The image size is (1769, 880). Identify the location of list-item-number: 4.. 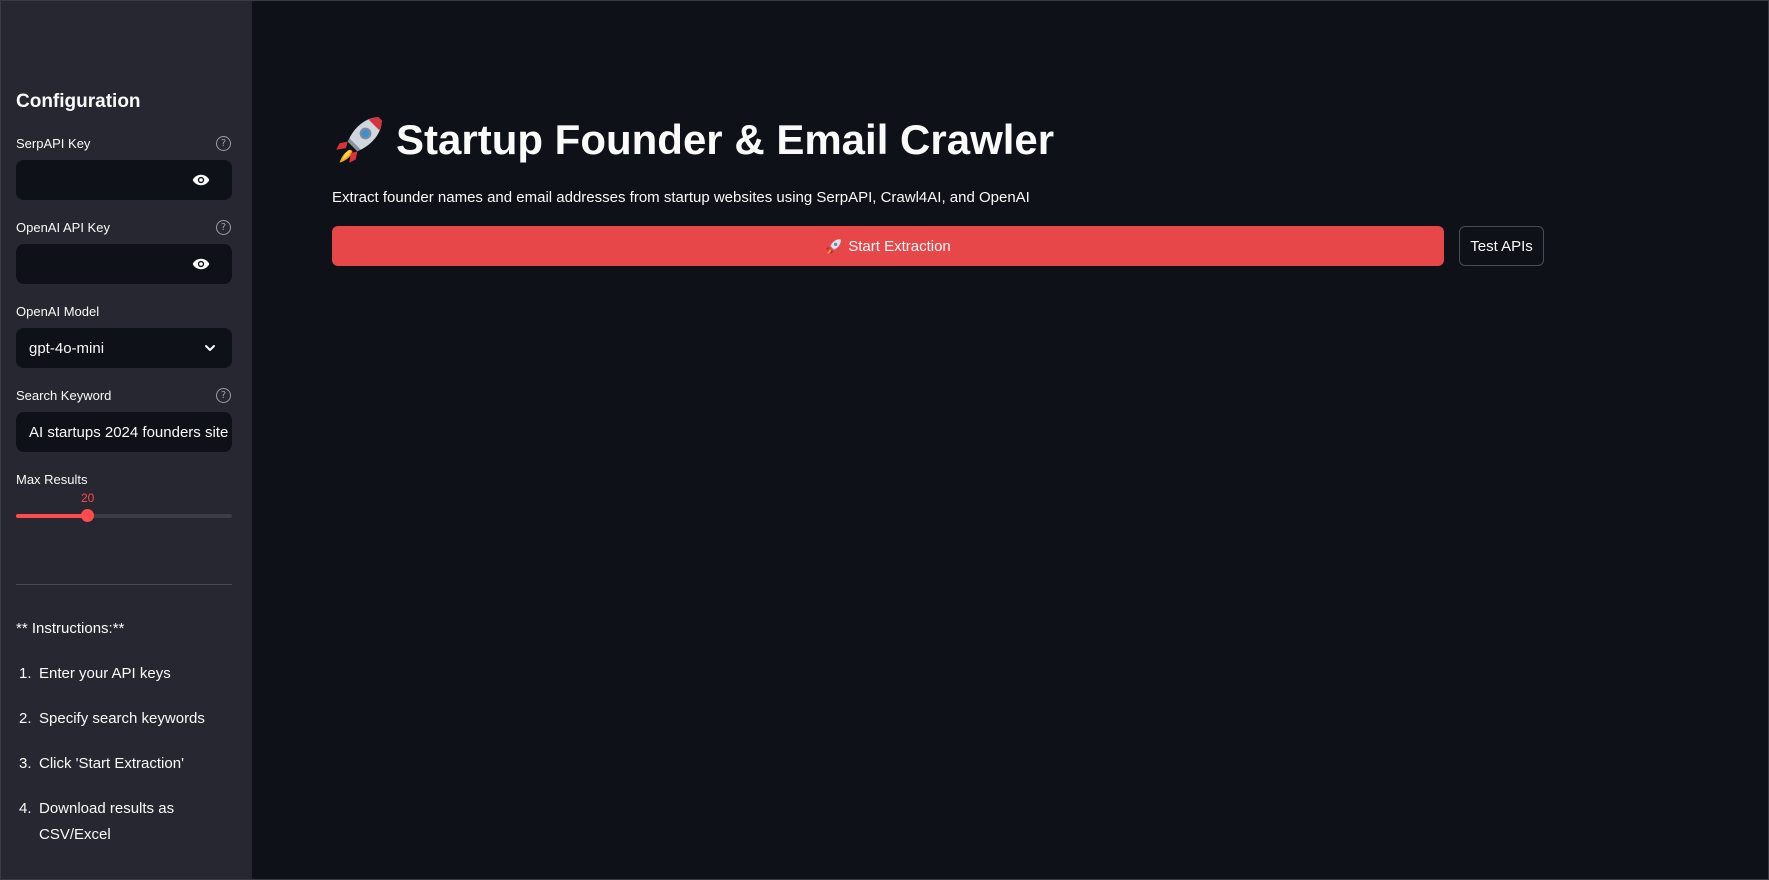
(25, 808).